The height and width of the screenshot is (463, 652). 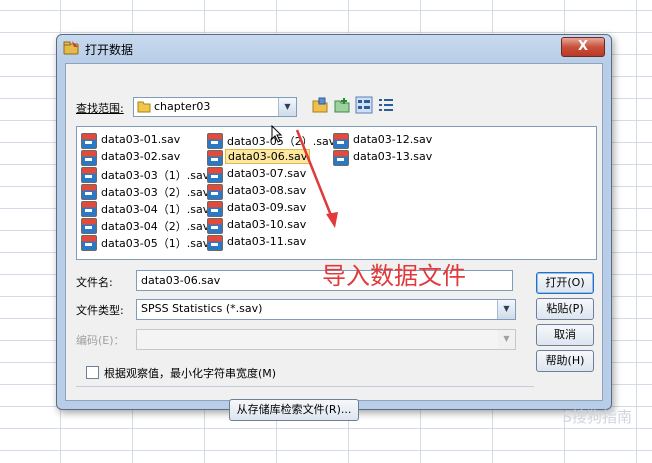 What do you see at coordinates (394, 276) in the screenshot?
I see `annotation-text: 导入数据文件` at bounding box center [394, 276].